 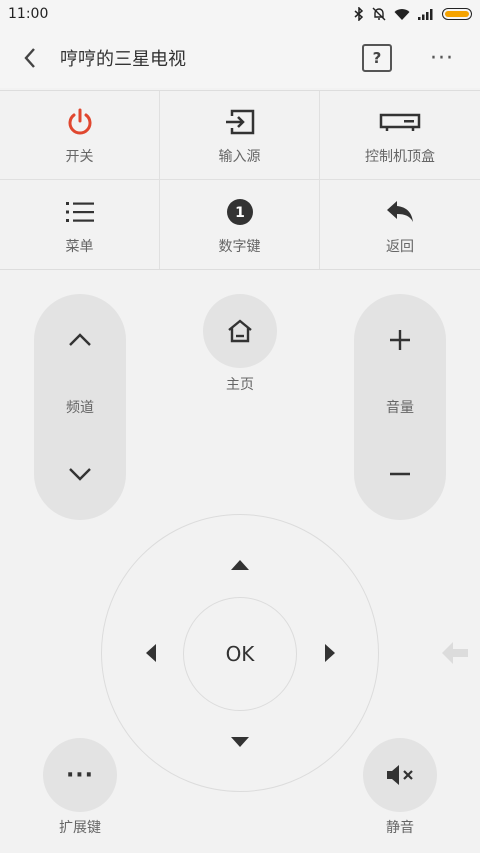 I want to click on wifi-icon, so click(x=402, y=14).